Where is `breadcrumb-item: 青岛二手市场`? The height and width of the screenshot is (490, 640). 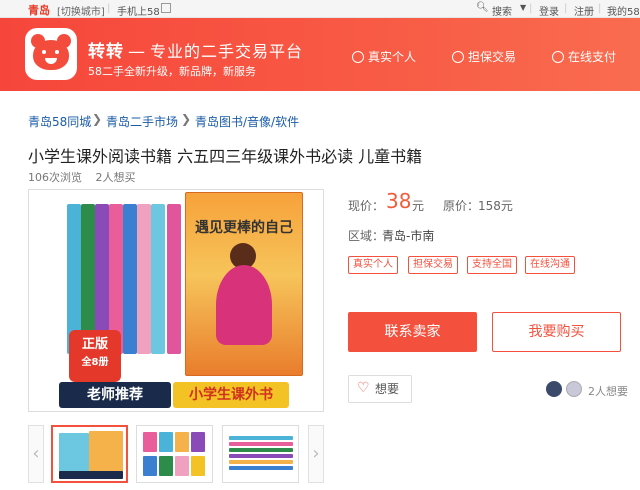 breadcrumb-item: 青岛二手市场 is located at coordinates (142, 121).